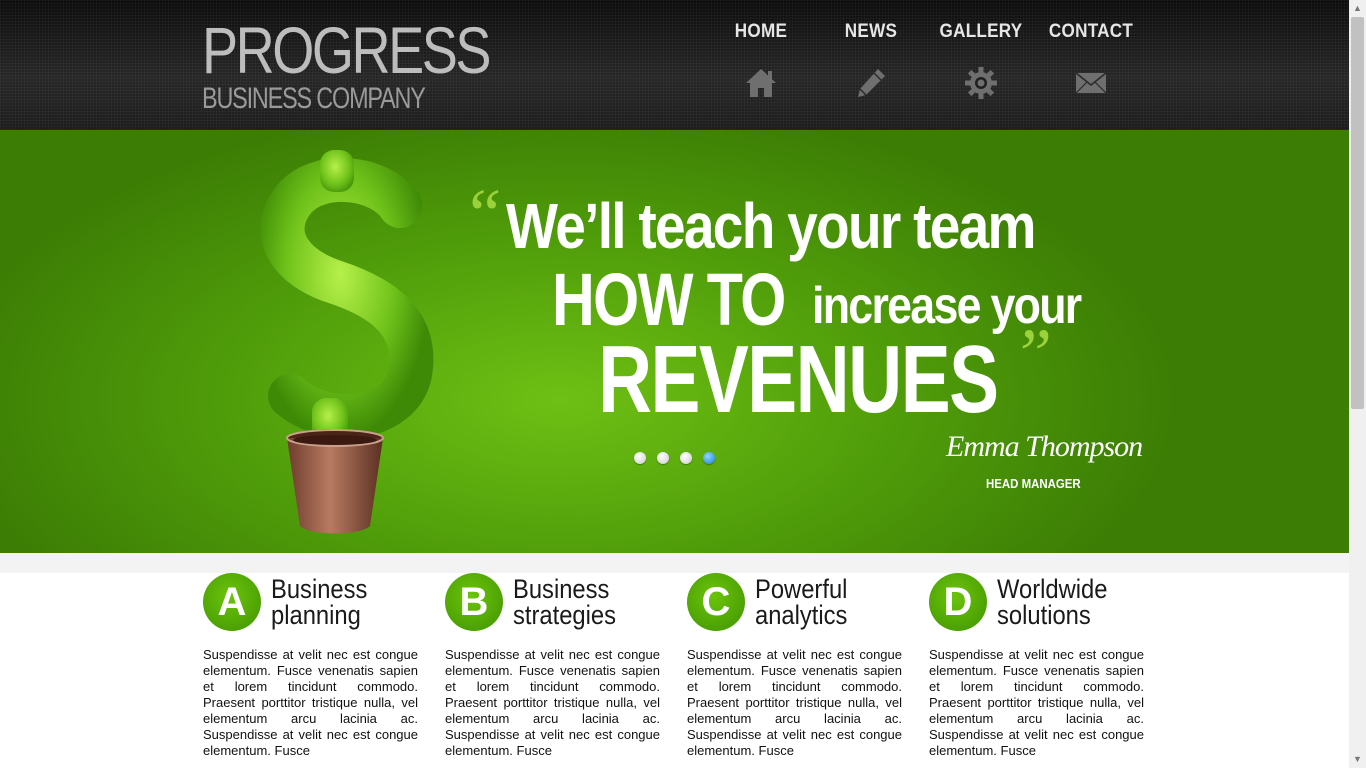 The image size is (1366, 768). What do you see at coordinates (1357, 213) in the screenshot?
I see `scroll-thumb` at bounding box center [1357, 213].